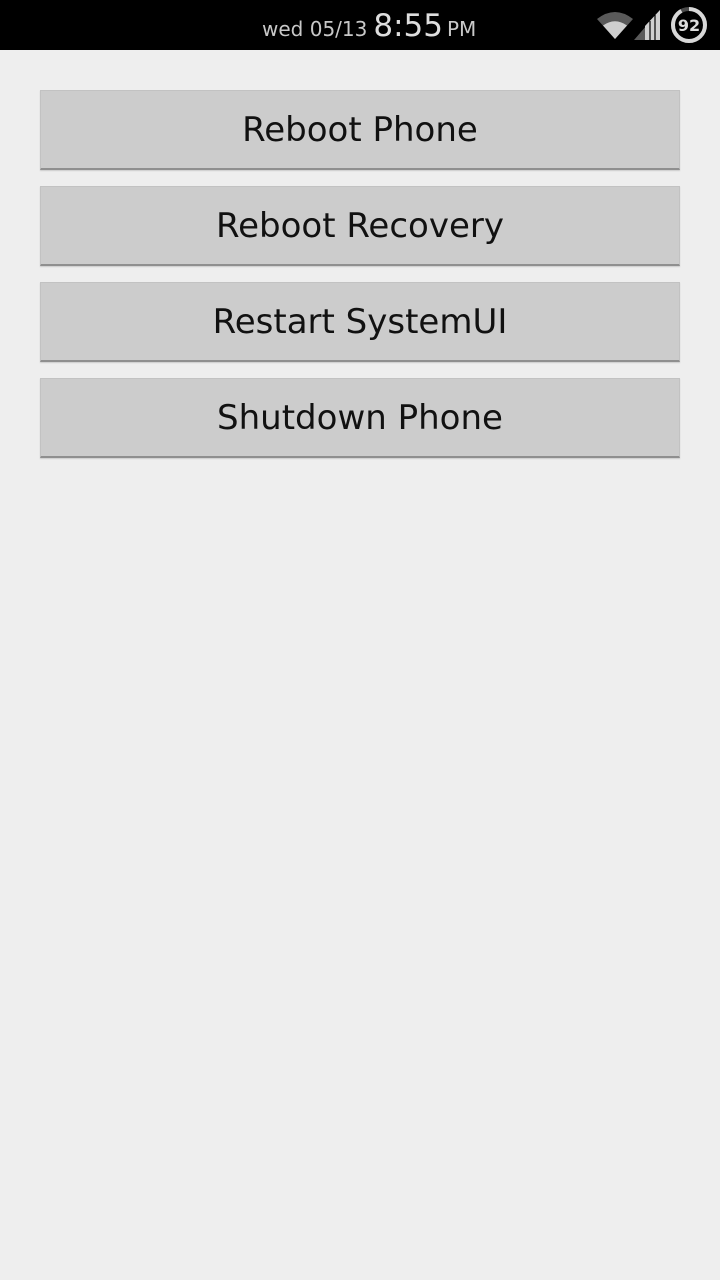 The width and height of the screenshot is (720, 1280). What do you see at coordinates (360, 322) in the screenshot?
I see `restart-systemui-button: Restart SystemUI` at bounding box center [360, 322].